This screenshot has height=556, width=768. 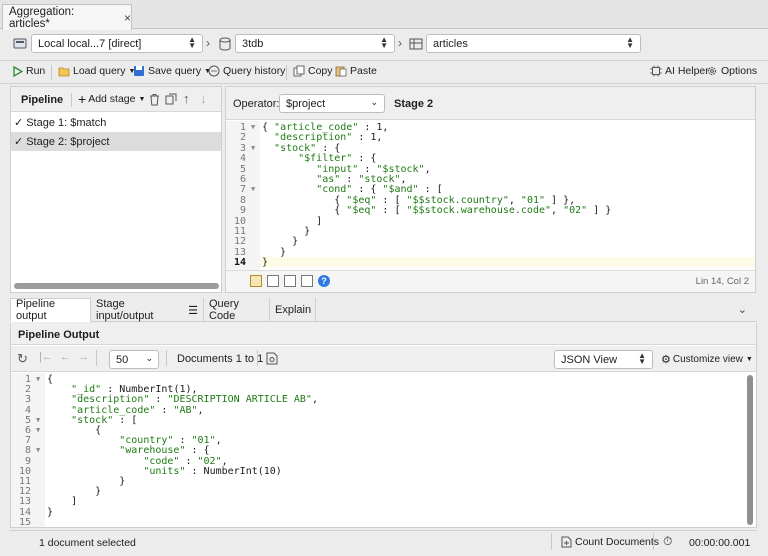 What do you see at coordinates (290, 281) in the screenshot?
I see `expand-icon` at bounding box center [290, 281].